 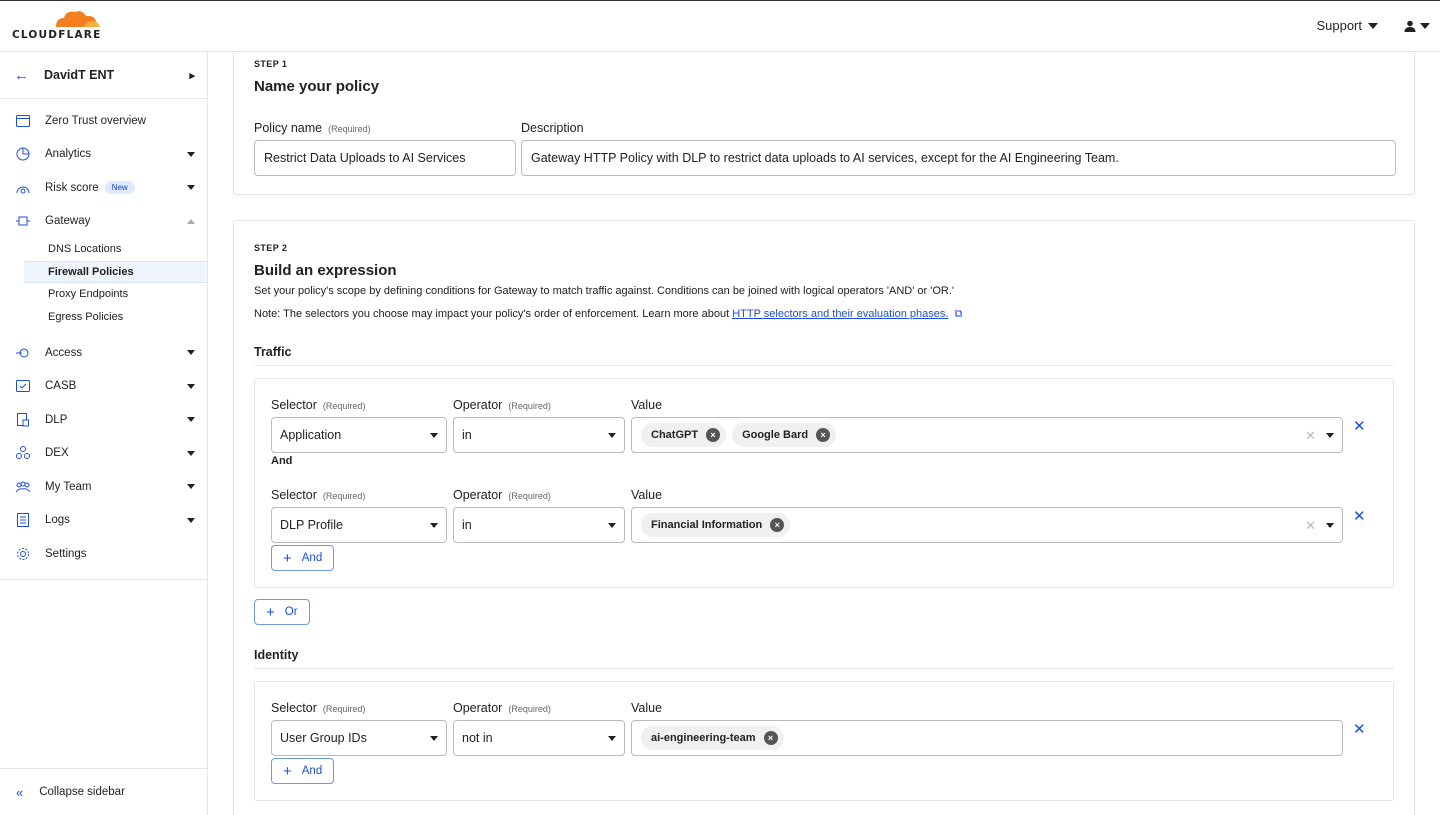 What do you see at coordinates (359, 738) in the screenshot?
I see `selector-dropdown: User Group IDs` at bounding box center [359, 738].